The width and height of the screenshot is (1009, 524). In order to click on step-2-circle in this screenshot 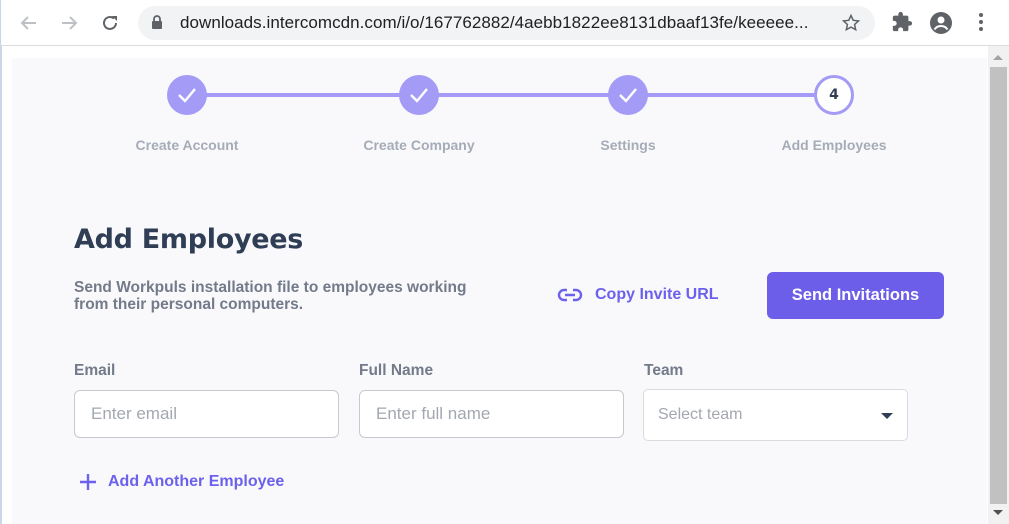, I will do `click(419, 95)`.